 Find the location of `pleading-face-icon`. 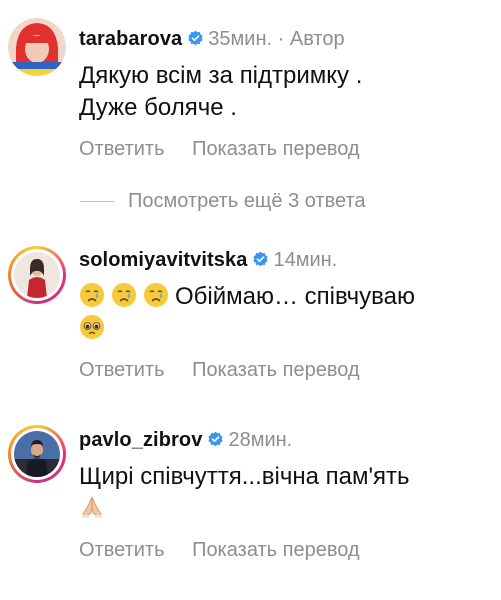

pleading-face-icon is located at coordinates (92, 327).